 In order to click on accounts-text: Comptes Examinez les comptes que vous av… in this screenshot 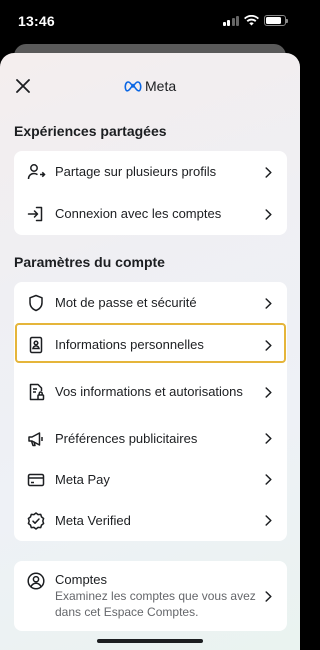, I will do `click(156, 596)`.